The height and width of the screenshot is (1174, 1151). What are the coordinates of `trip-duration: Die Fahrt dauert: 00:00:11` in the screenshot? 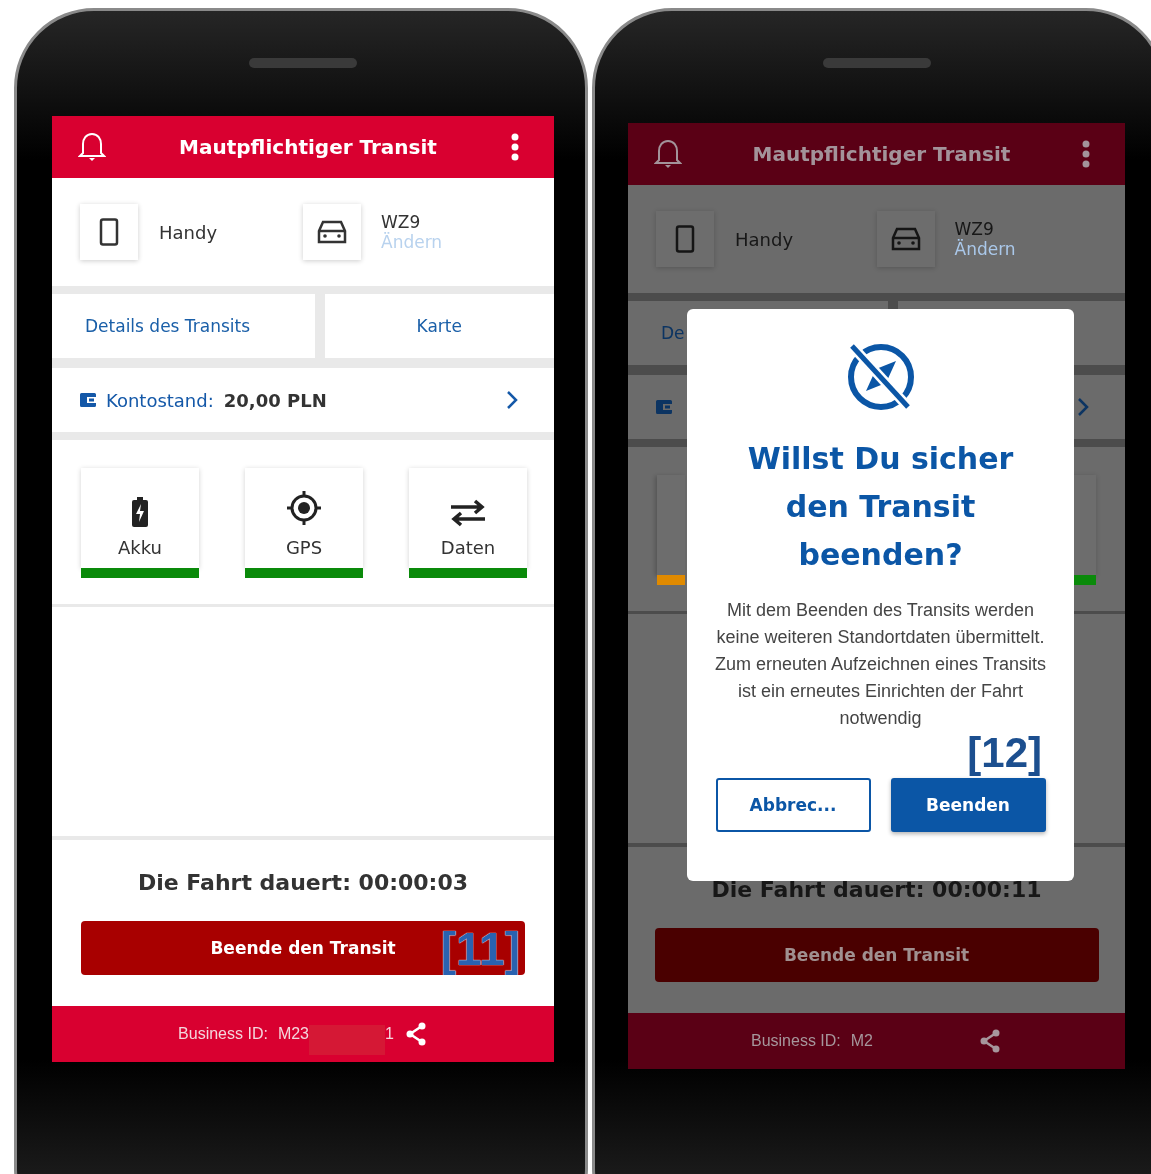 It's located at (876, 889).